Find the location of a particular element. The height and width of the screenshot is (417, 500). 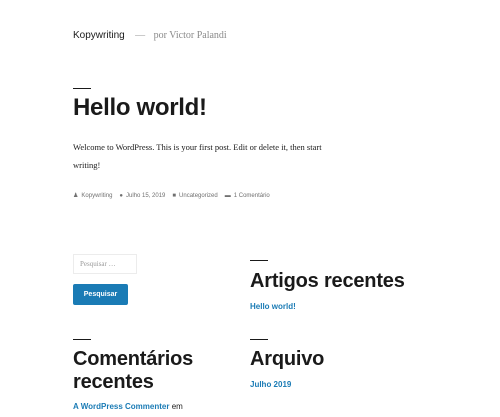

archive-link: Julho 2019 is located at coordinates (270, 384).